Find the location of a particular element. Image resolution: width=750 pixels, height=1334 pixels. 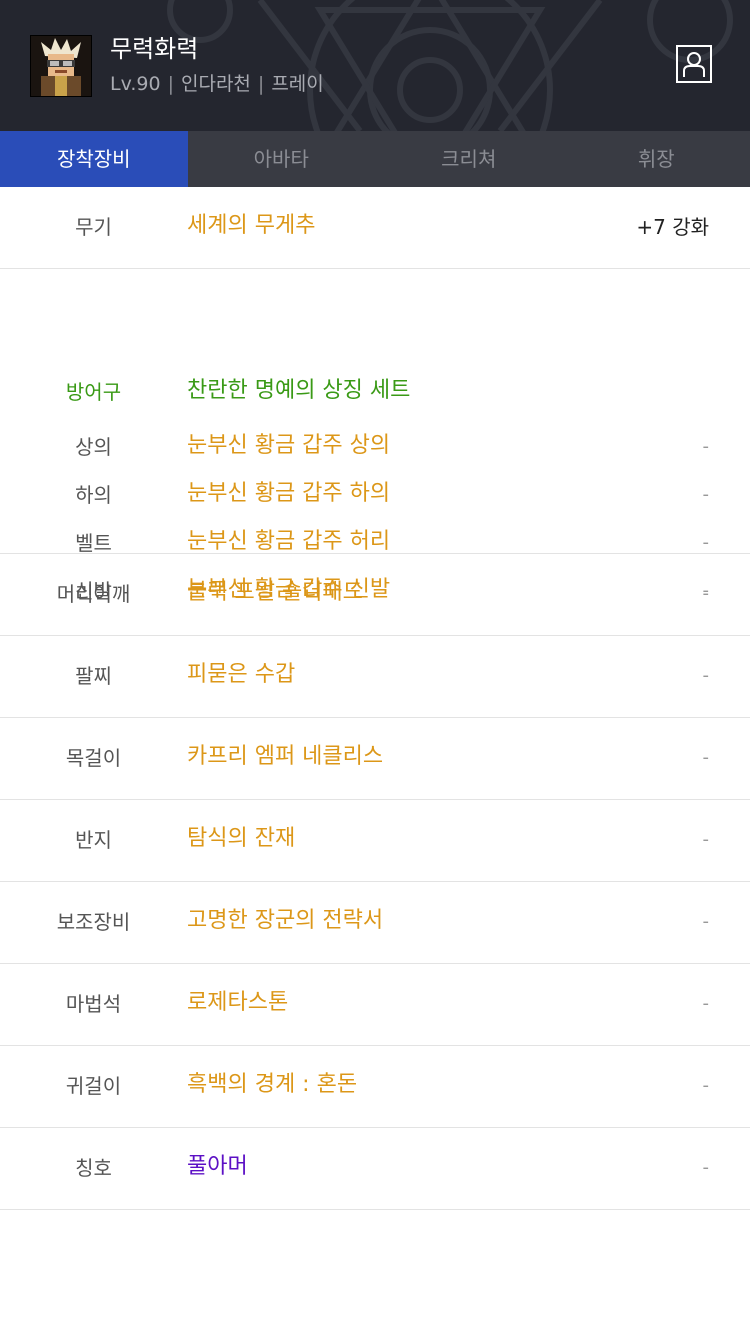

profile-card-button is located at coordinates (694, 64).